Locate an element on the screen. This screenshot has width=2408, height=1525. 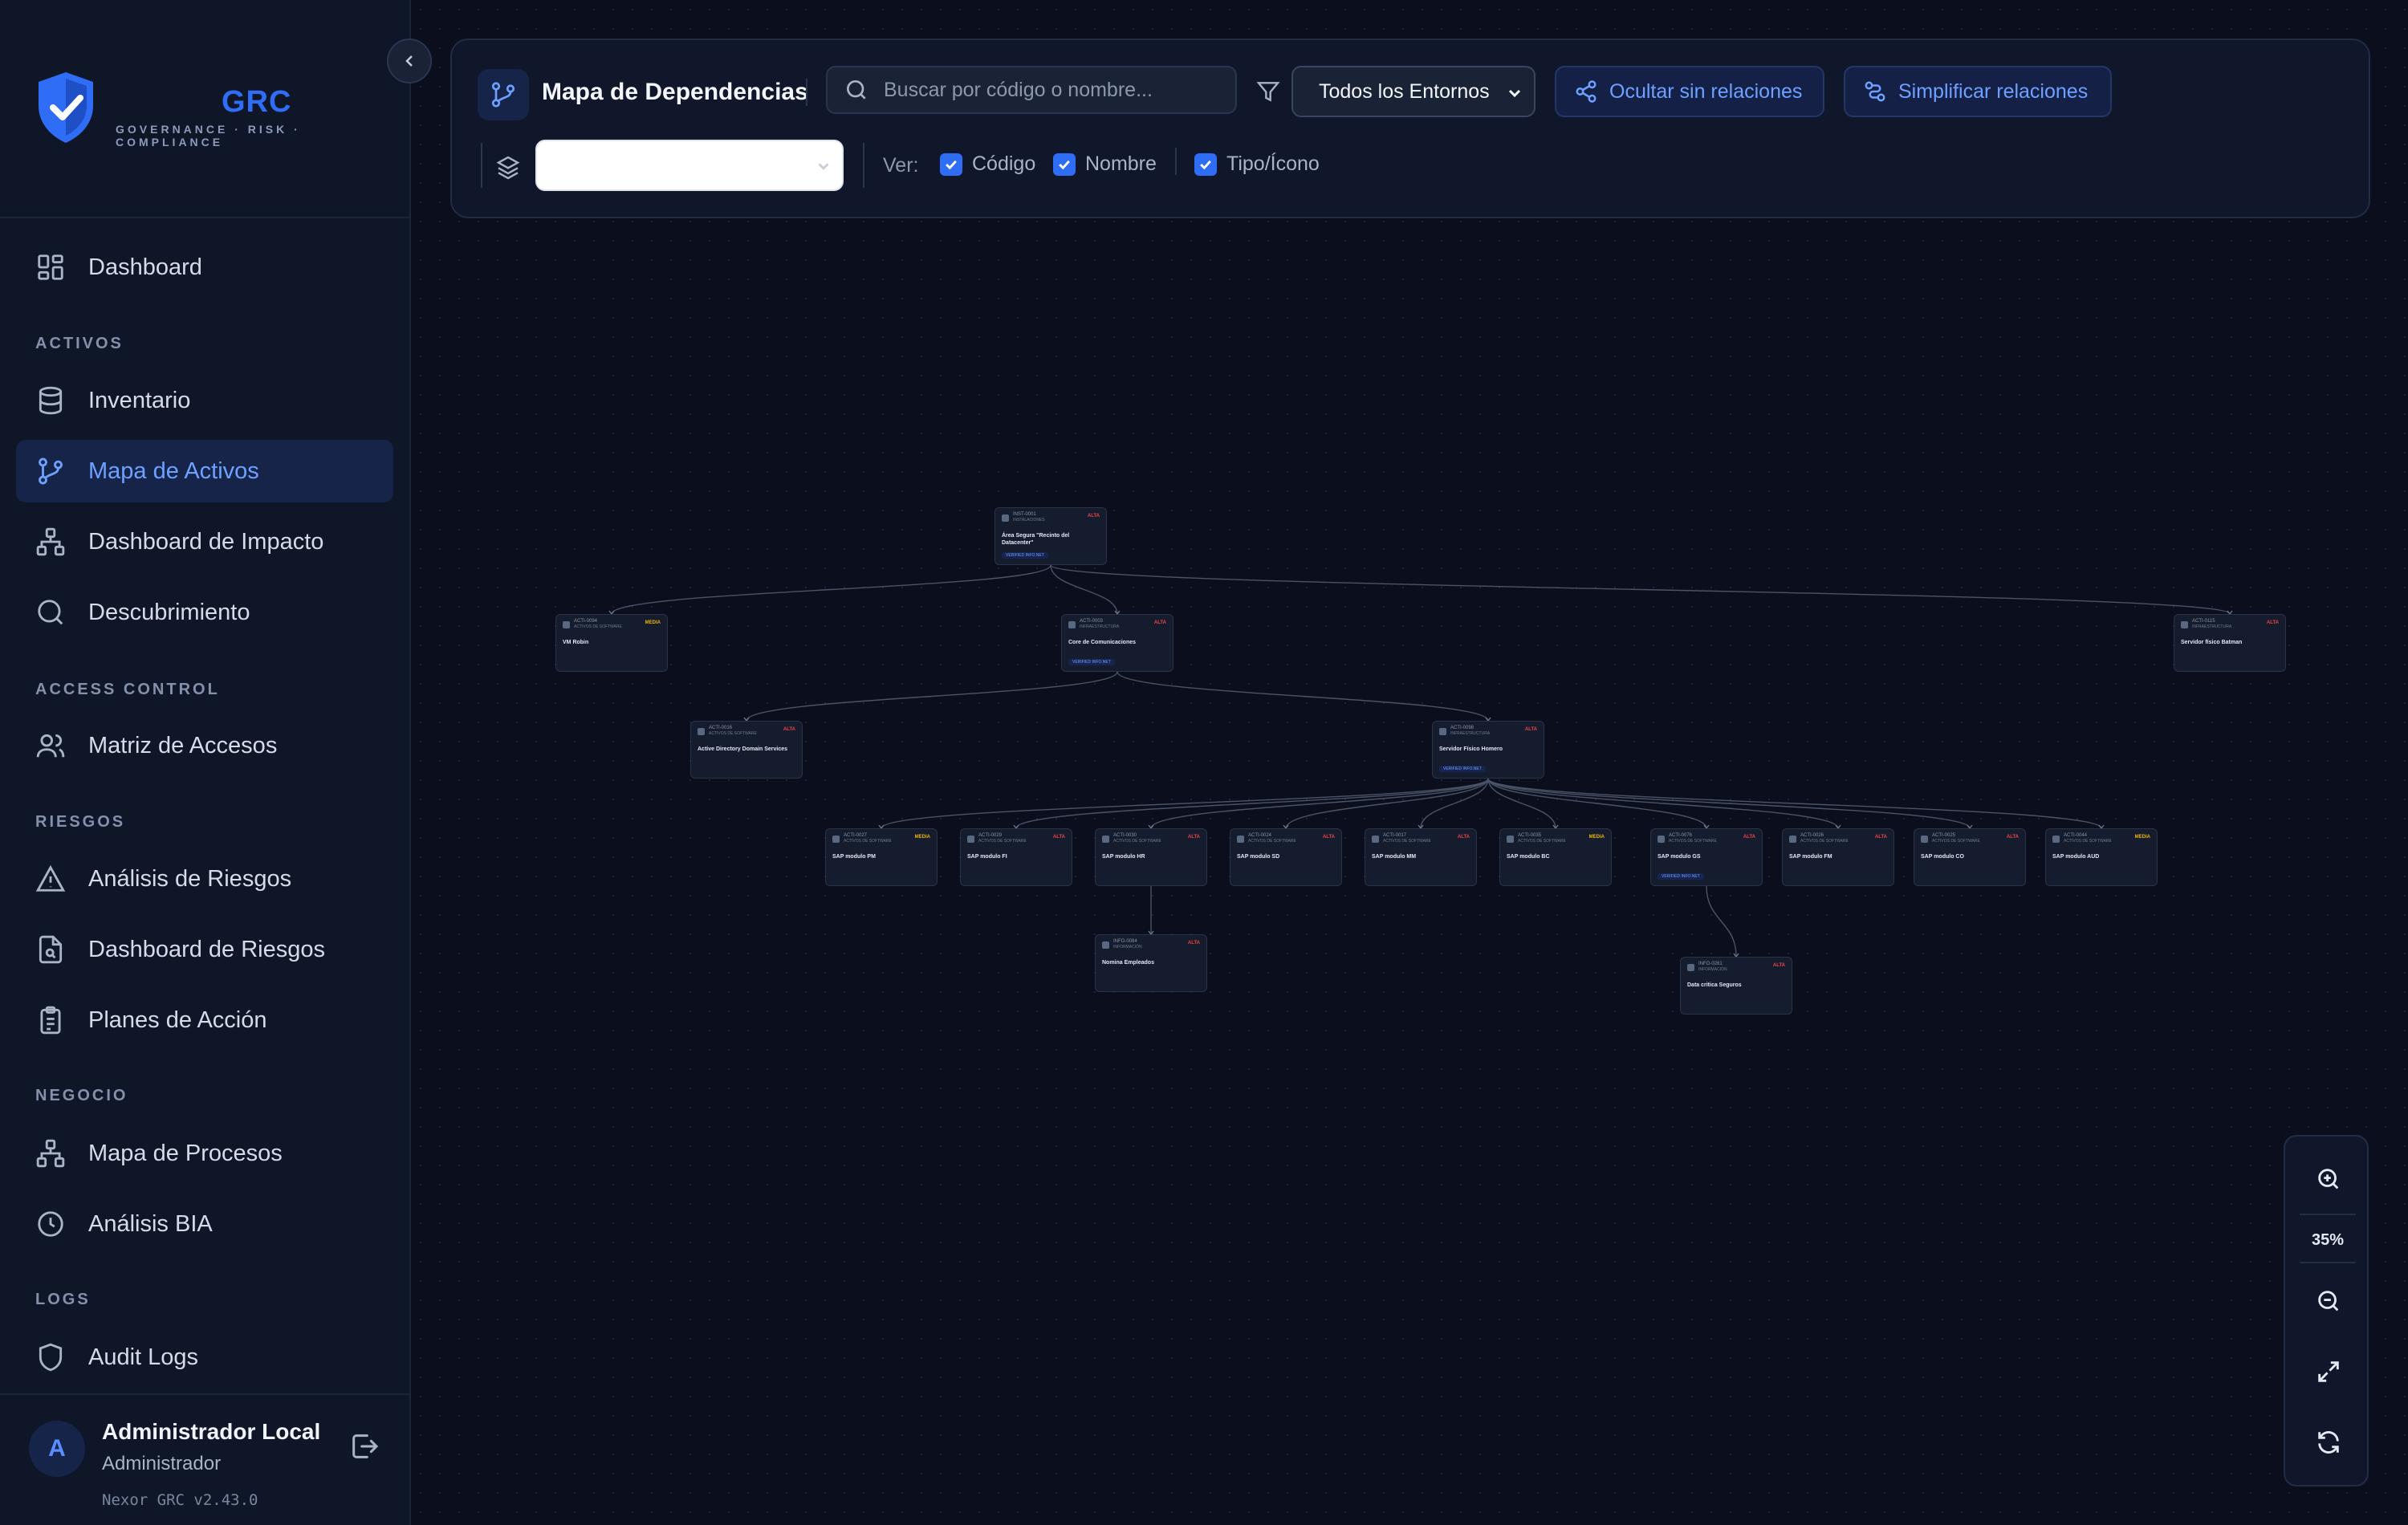
brand-subtitle: GOVERNANCE · RISK · COMPLIANCE is located at coordinates (208, 135).